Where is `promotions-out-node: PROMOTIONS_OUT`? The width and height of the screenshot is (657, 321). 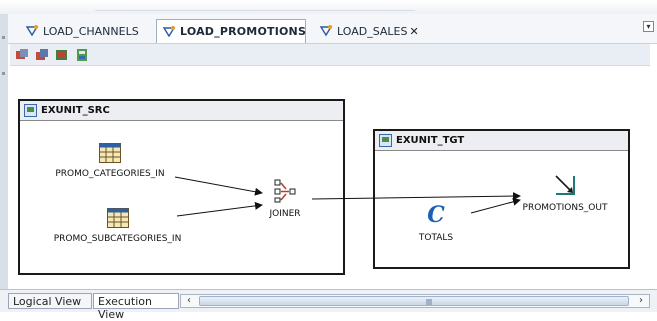 promotions-out-node: PROMOTIONS_OUT is located at coordinates (565, 193).